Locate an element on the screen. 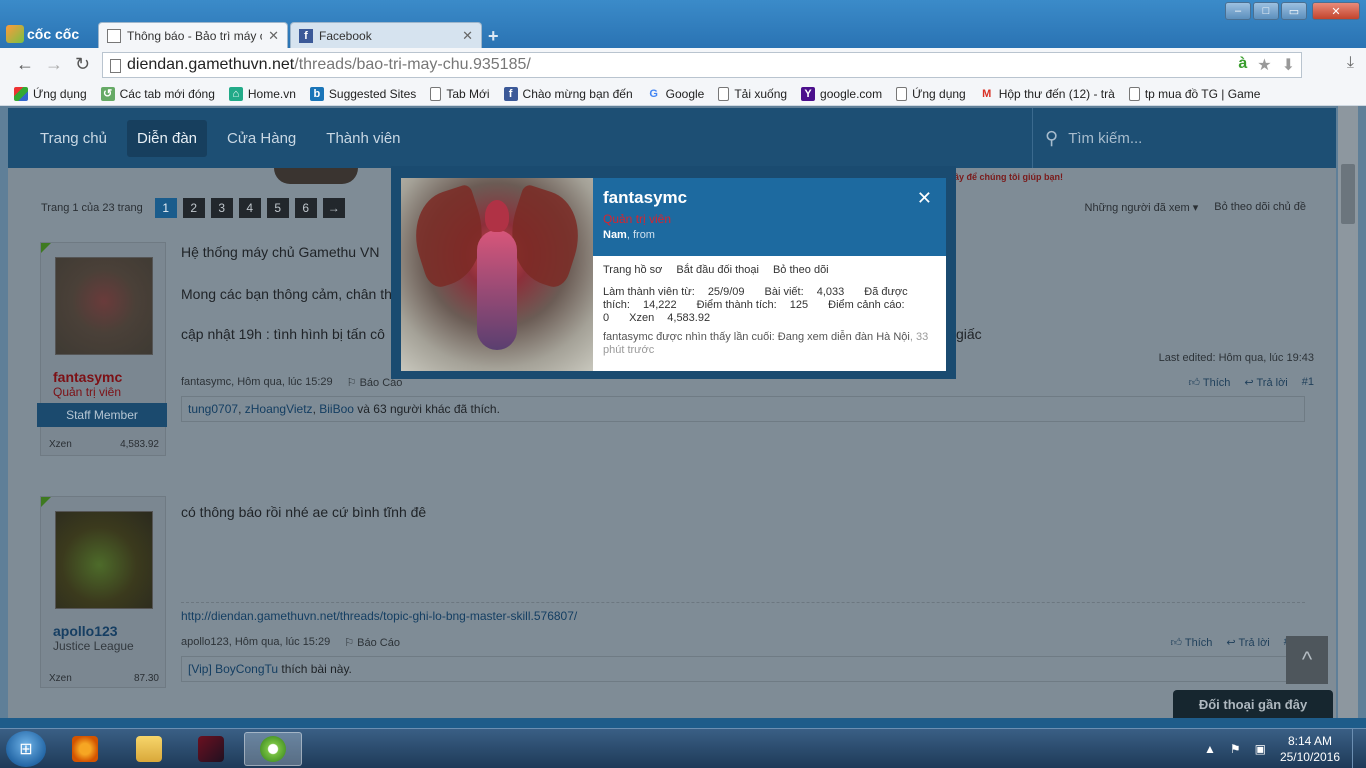 The image size is (1366, 768). page-5-button: 5 is located at coordinates (277, 208).